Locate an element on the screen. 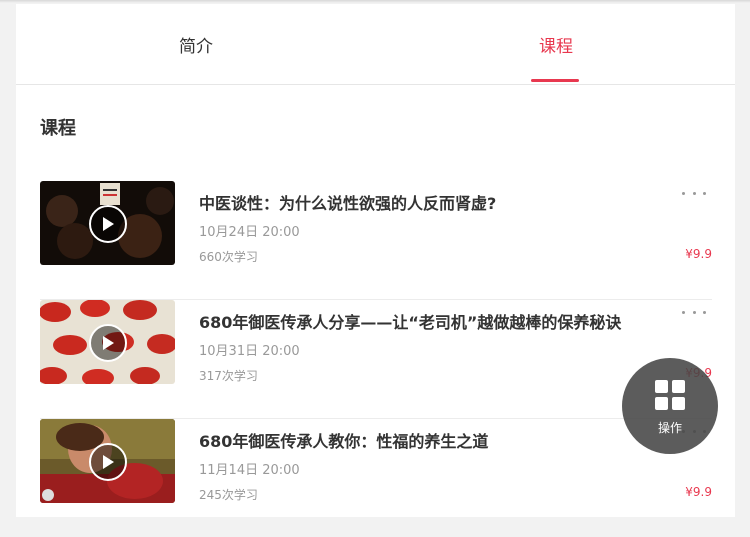  course-title: 680年御医传承人教你：性福的养生之道 is located at coordinates (439, 440).